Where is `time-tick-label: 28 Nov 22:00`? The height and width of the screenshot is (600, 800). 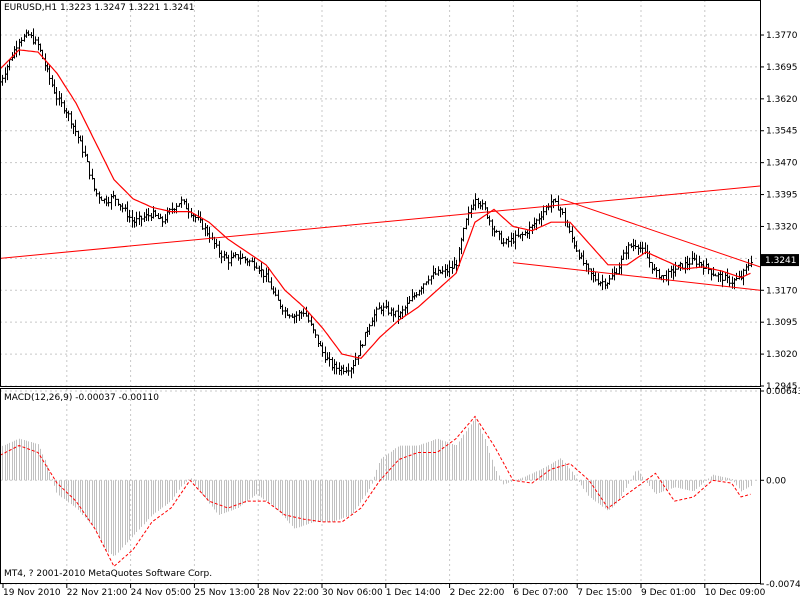 time-tick-label: 28 Nov 22:00 is located at coordinates (288, 593).